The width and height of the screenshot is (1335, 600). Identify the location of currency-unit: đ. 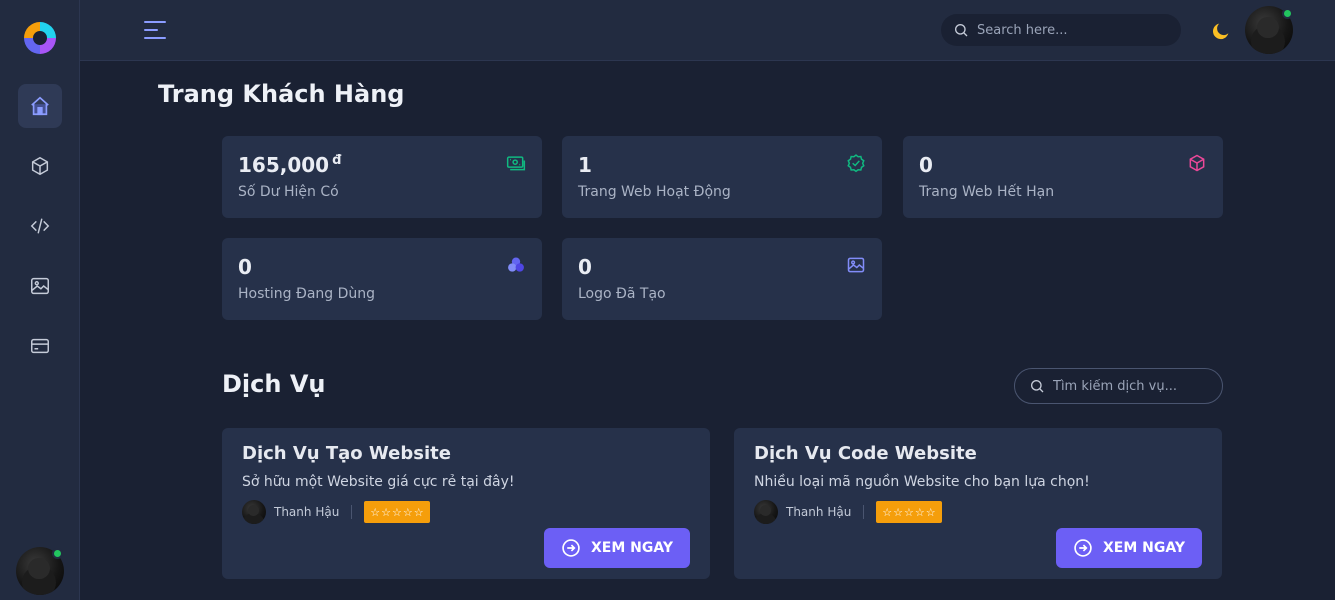
(337, 160).